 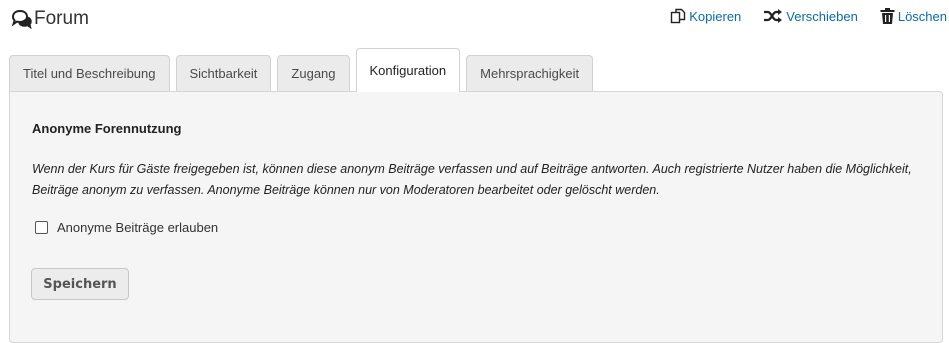 I want to click on tab-title-description: Titel und Beschreibung, so click(x=89, y=73).